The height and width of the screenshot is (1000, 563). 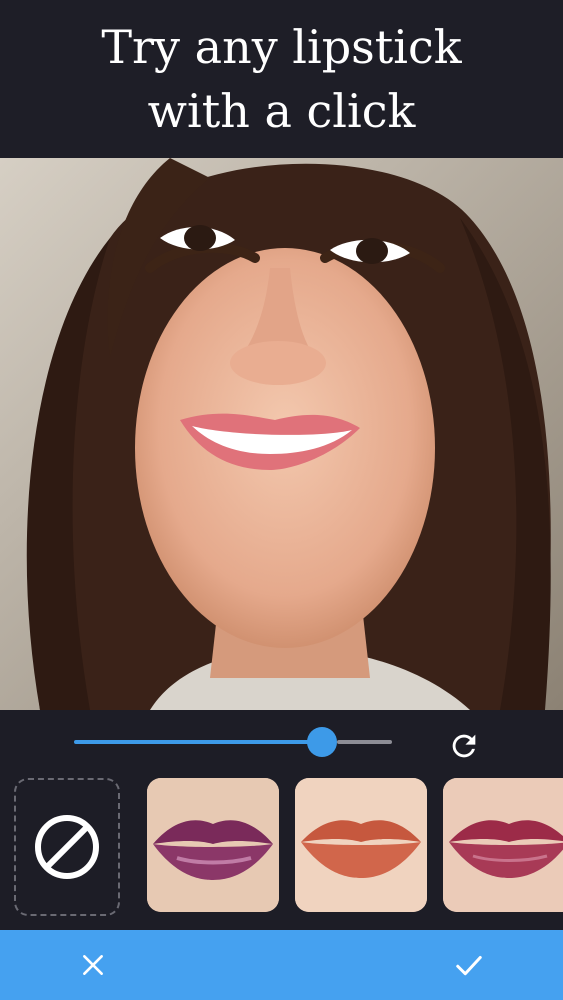 I want to click on no-symbol-icon, so click(x=67, y=847).